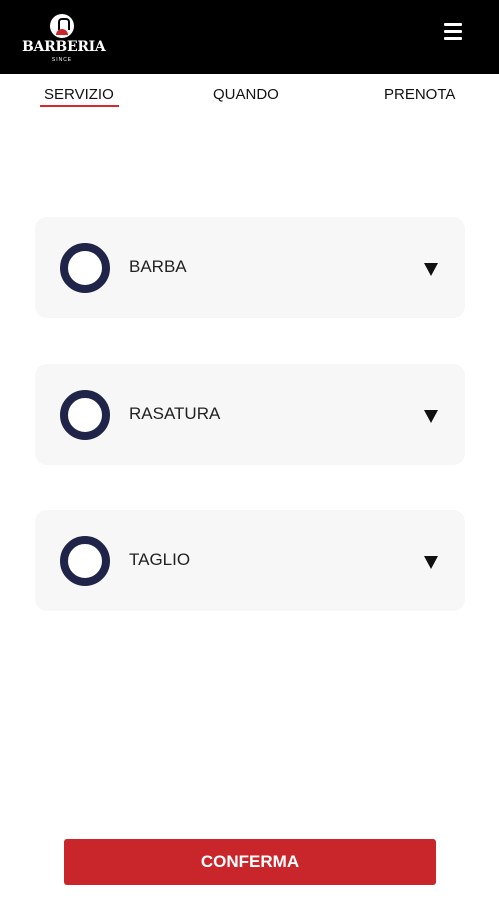 The width and height of the screenshot is (499, 900). I want to click on barber-logo-icon, so click(62, 26).